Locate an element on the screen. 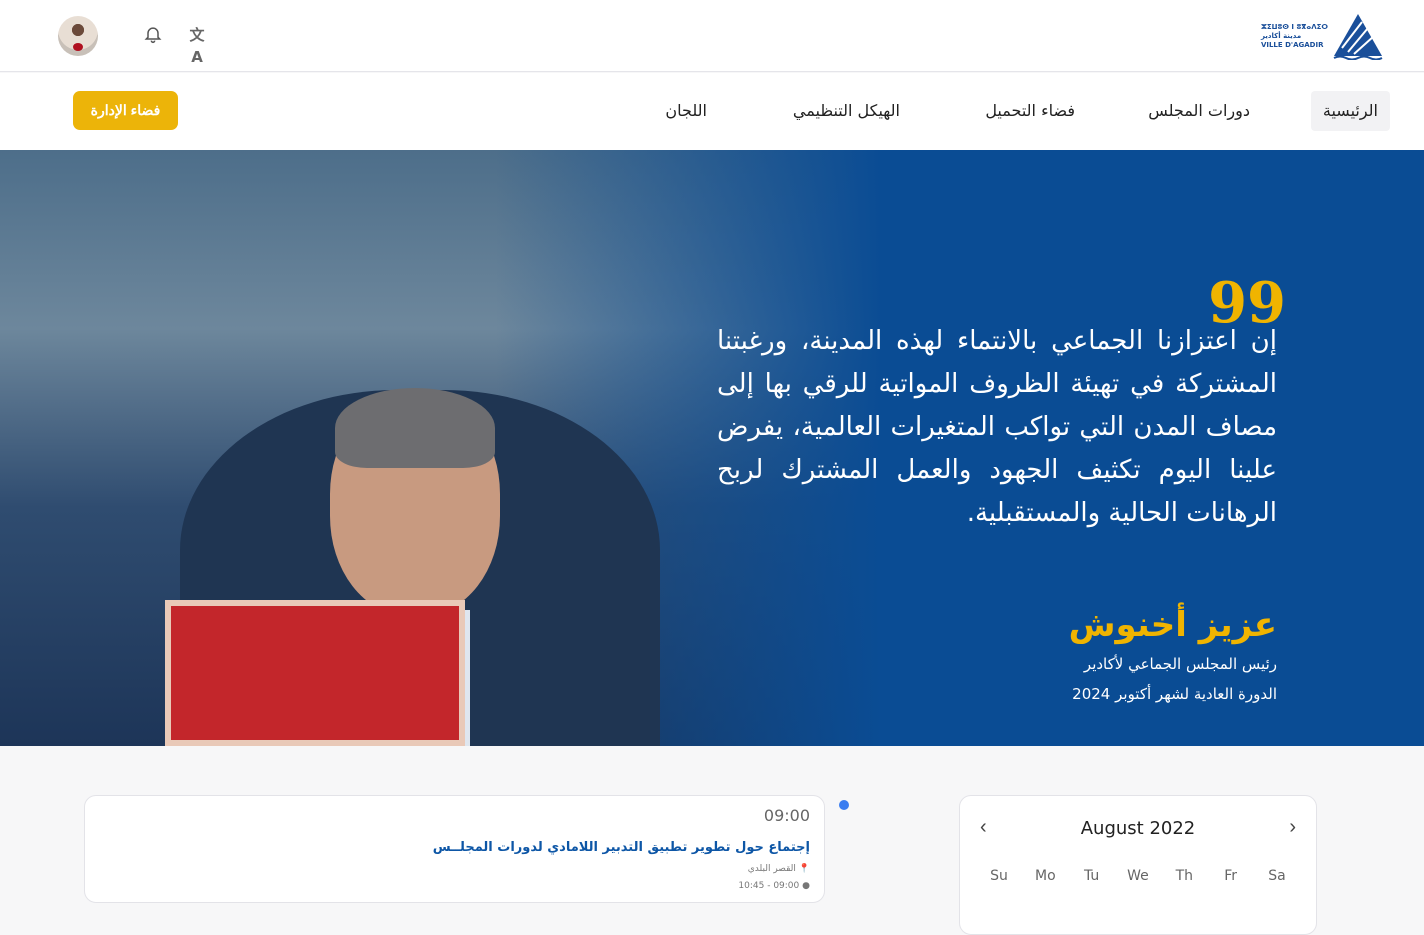 This screenshot has height=935, width=1424. logo-emblem-icon is located at coordinates (1358, 37).